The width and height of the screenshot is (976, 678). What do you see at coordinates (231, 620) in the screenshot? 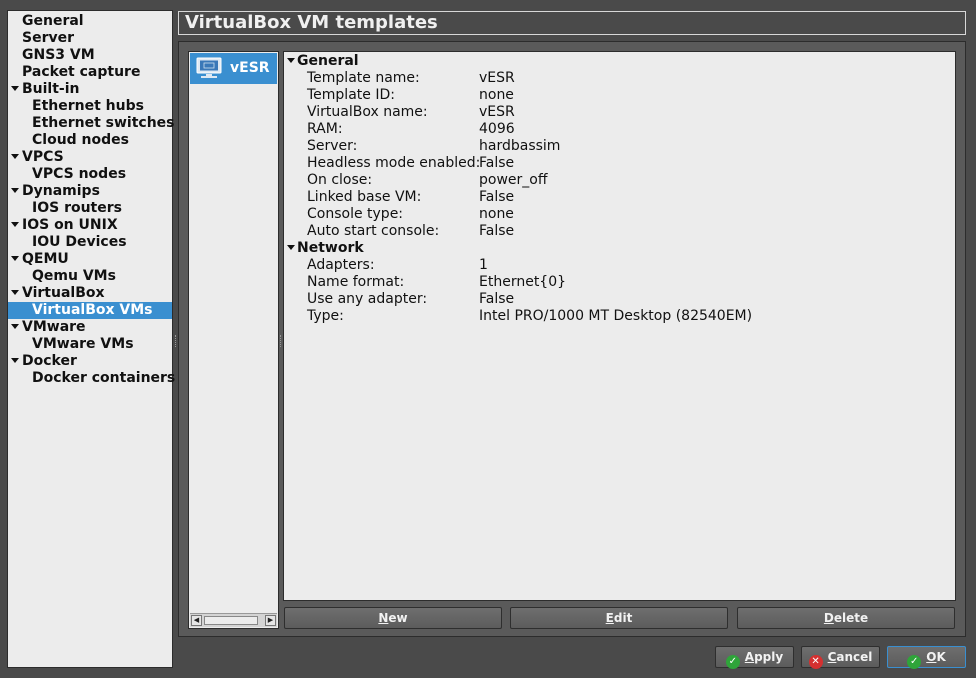
I see `scroll-thumb` at bounding box center [231, 620].